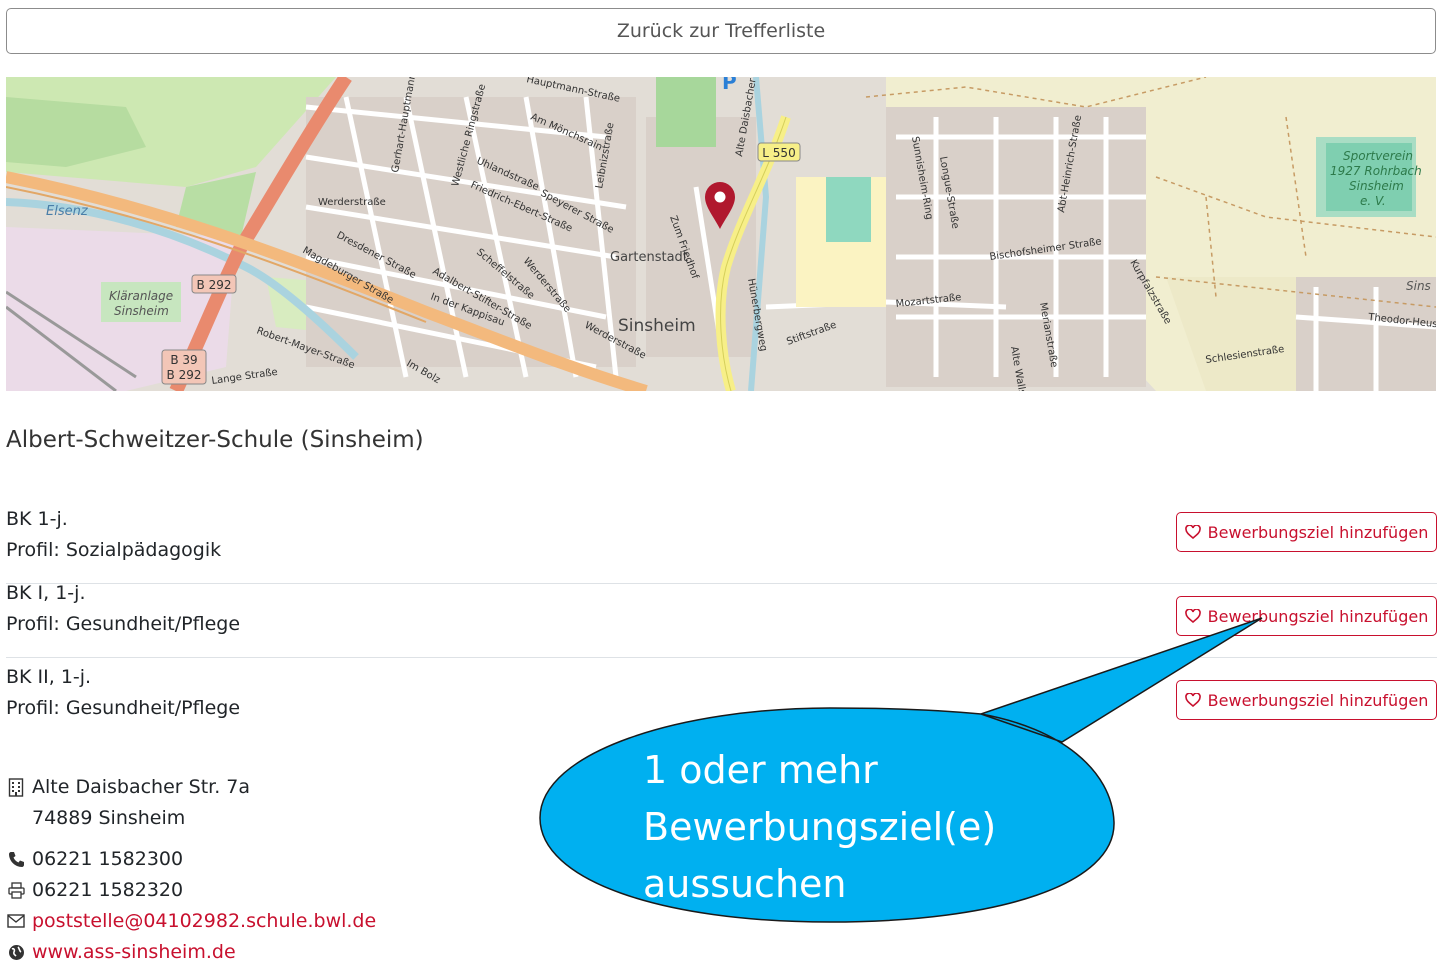 Image resolution: width=1441 pixels, height=965 pixels. I want to click on envelope-icon, so click(16, 921).